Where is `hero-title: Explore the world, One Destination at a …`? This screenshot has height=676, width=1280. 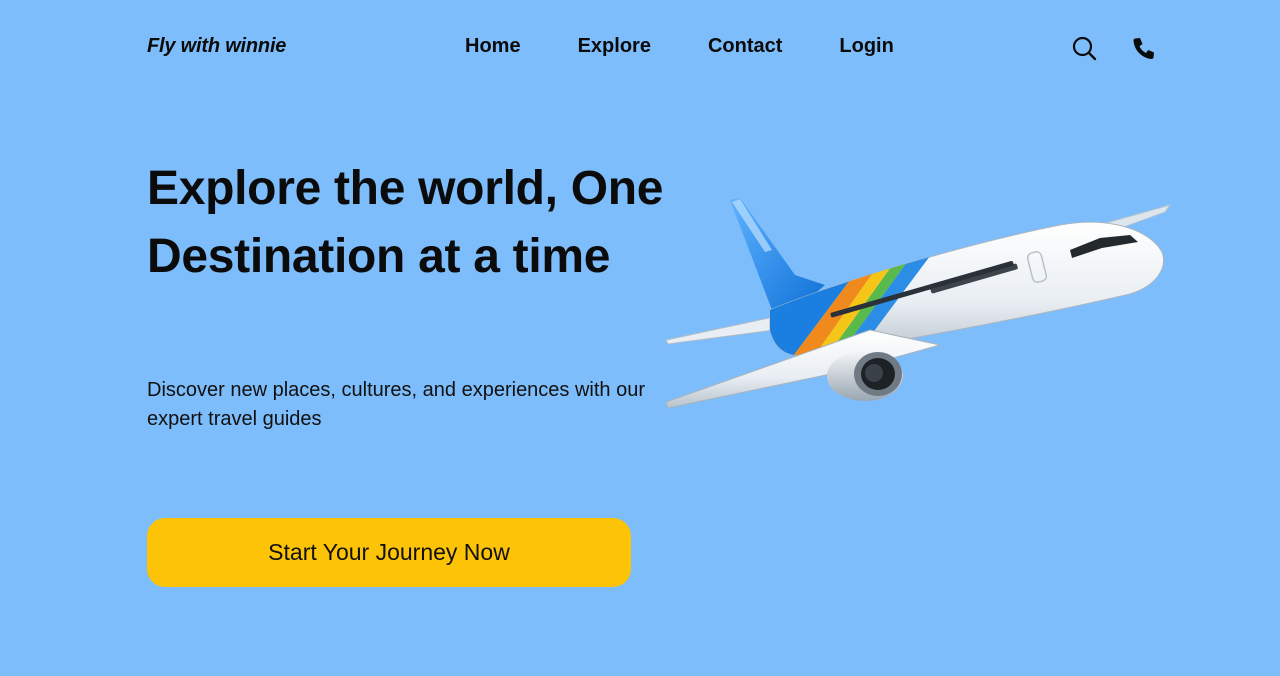 hero-title: Explore the world, One Destination at a … is located at coordinates (405, 222).